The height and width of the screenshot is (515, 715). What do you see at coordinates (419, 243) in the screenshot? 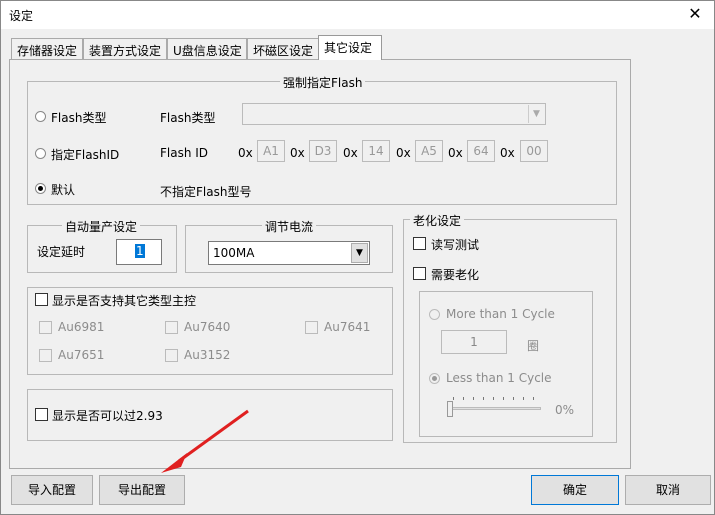
I see `rw-test-checkbox` at bounding box center [419, 243].